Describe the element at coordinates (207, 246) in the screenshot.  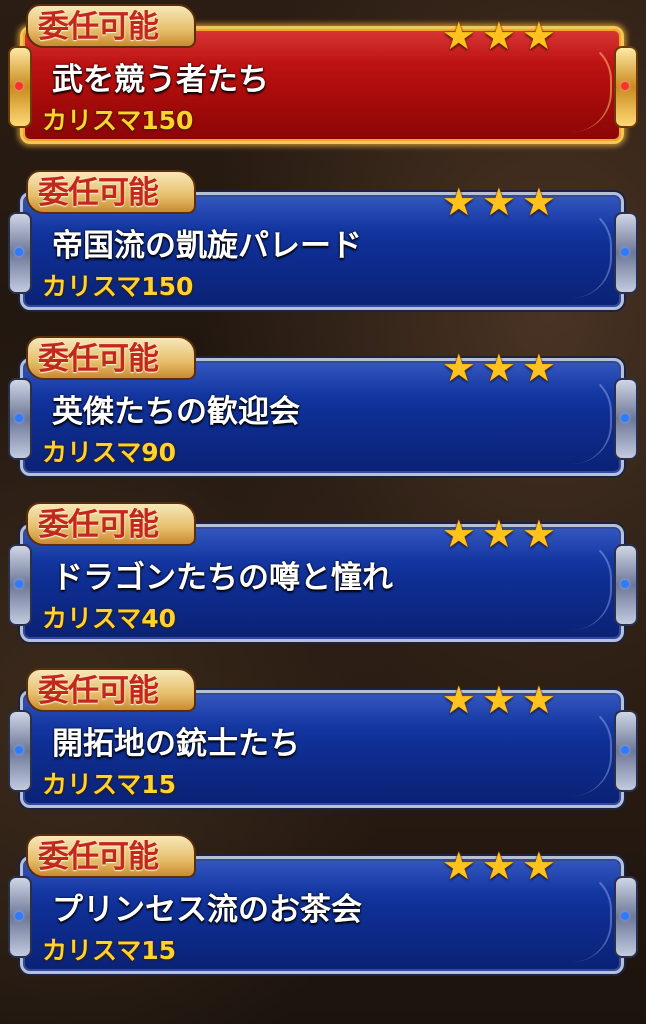
I see `mission-title: 帝国流の凱旋パレード` at that location.